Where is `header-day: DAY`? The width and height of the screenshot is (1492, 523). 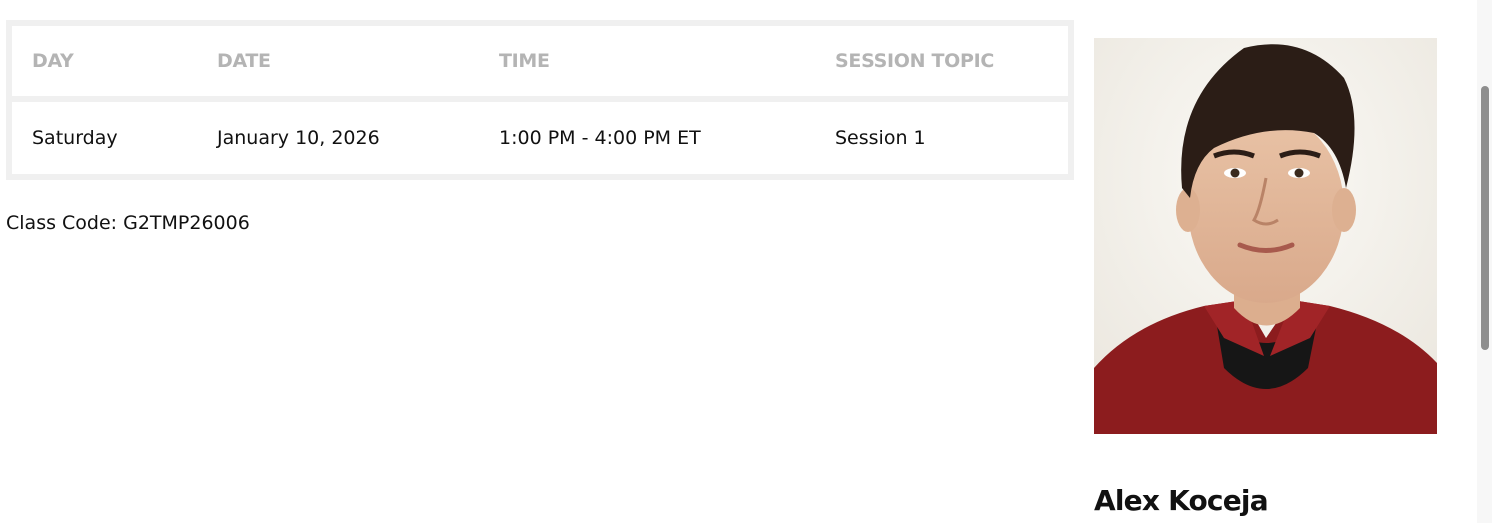
header-day: DAY is located at coordinates (53, 61).